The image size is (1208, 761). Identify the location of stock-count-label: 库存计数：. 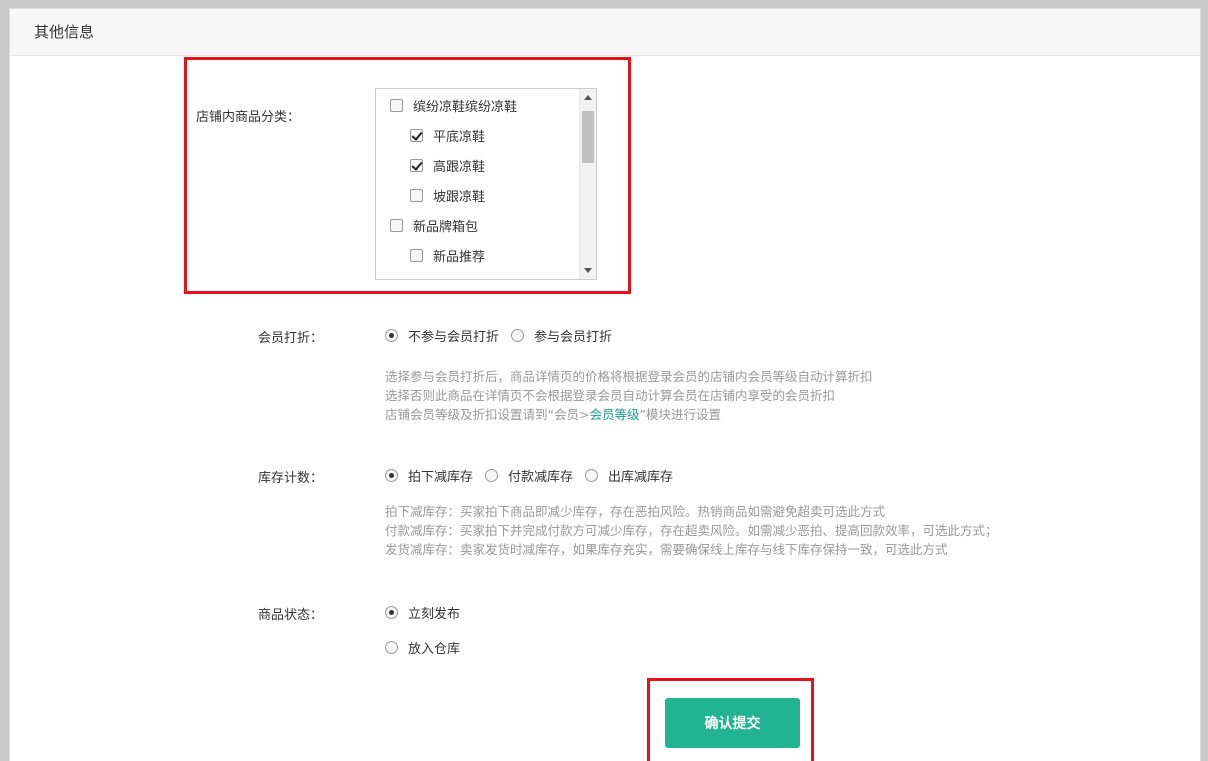
(291, 478).